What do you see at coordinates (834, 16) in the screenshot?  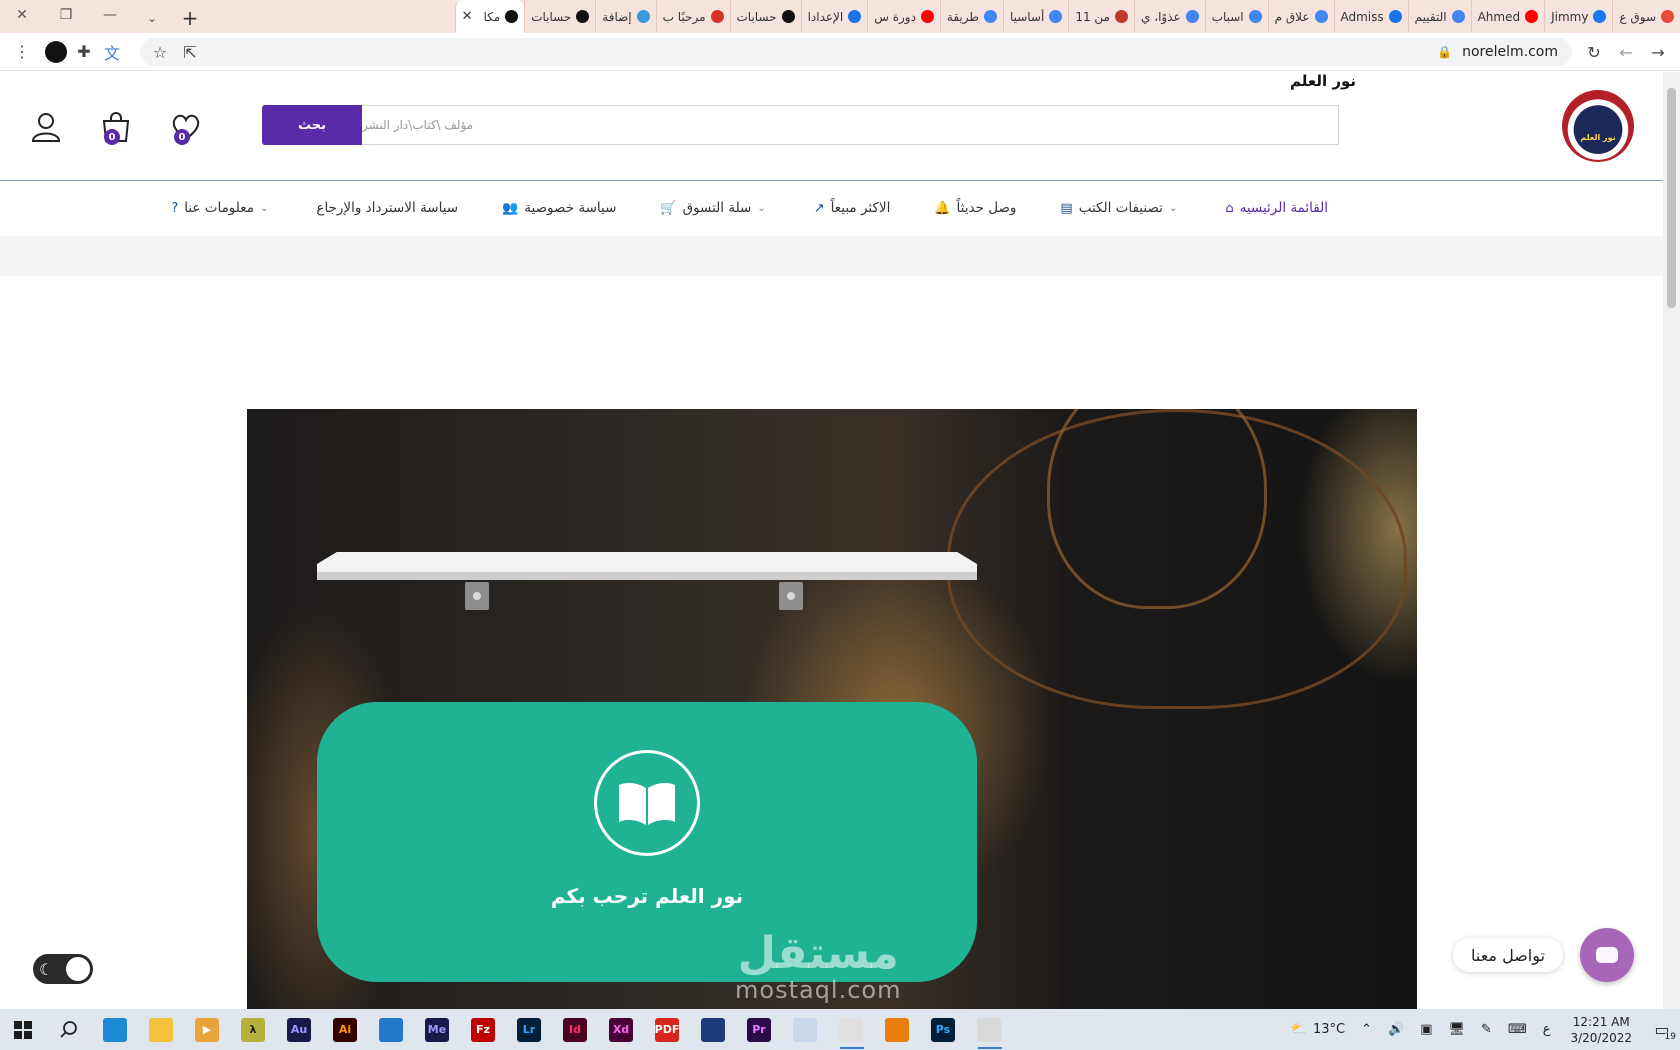 I see `browser-tab: الإعدادا` at bounding box center [834, 16].